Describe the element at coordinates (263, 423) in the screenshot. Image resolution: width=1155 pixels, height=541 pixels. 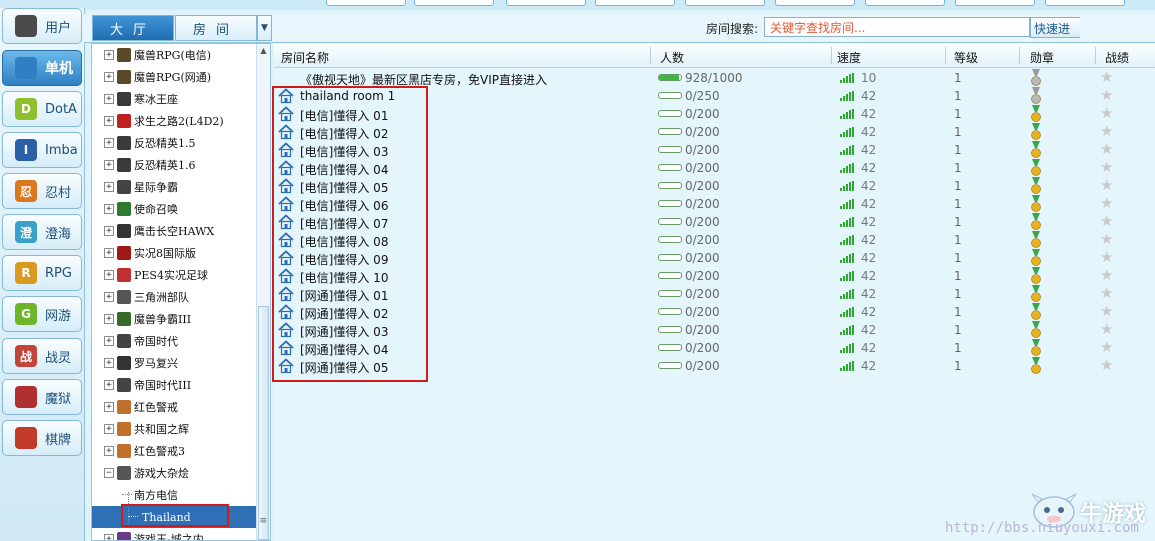
I see `scrollbar-thumb` at that location.